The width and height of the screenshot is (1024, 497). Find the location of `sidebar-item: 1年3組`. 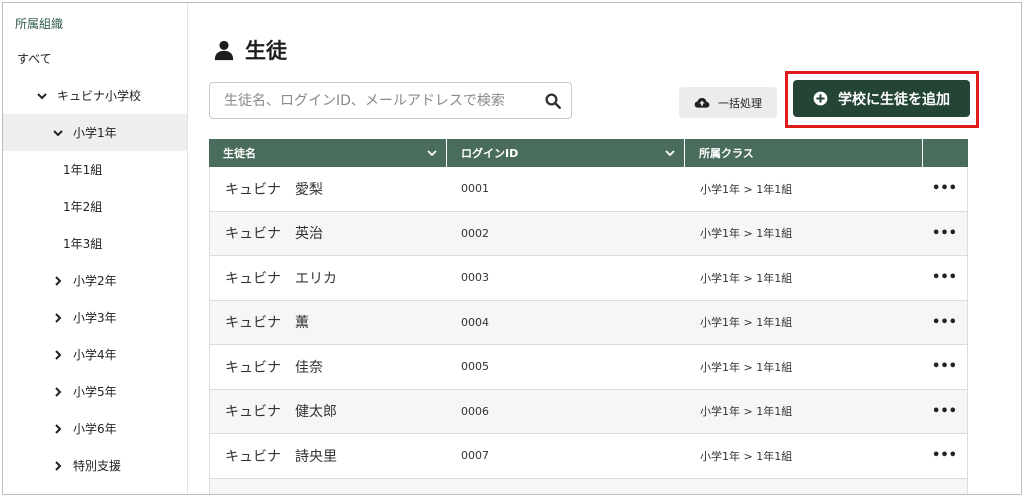

sidebar-item: 1年3組 is located at coordinates (95, 243).